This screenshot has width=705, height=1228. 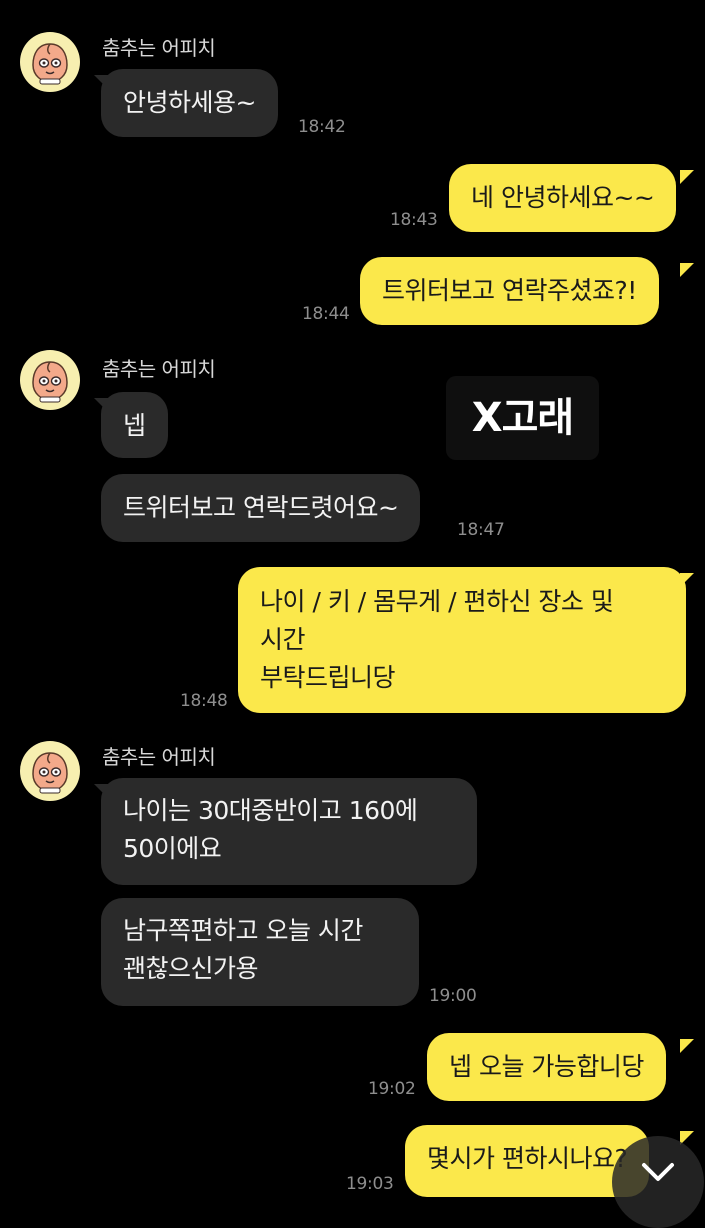 I want to click on outgoing-message: 넵 오늘 가능합니당, so click(x=546, y=1067).